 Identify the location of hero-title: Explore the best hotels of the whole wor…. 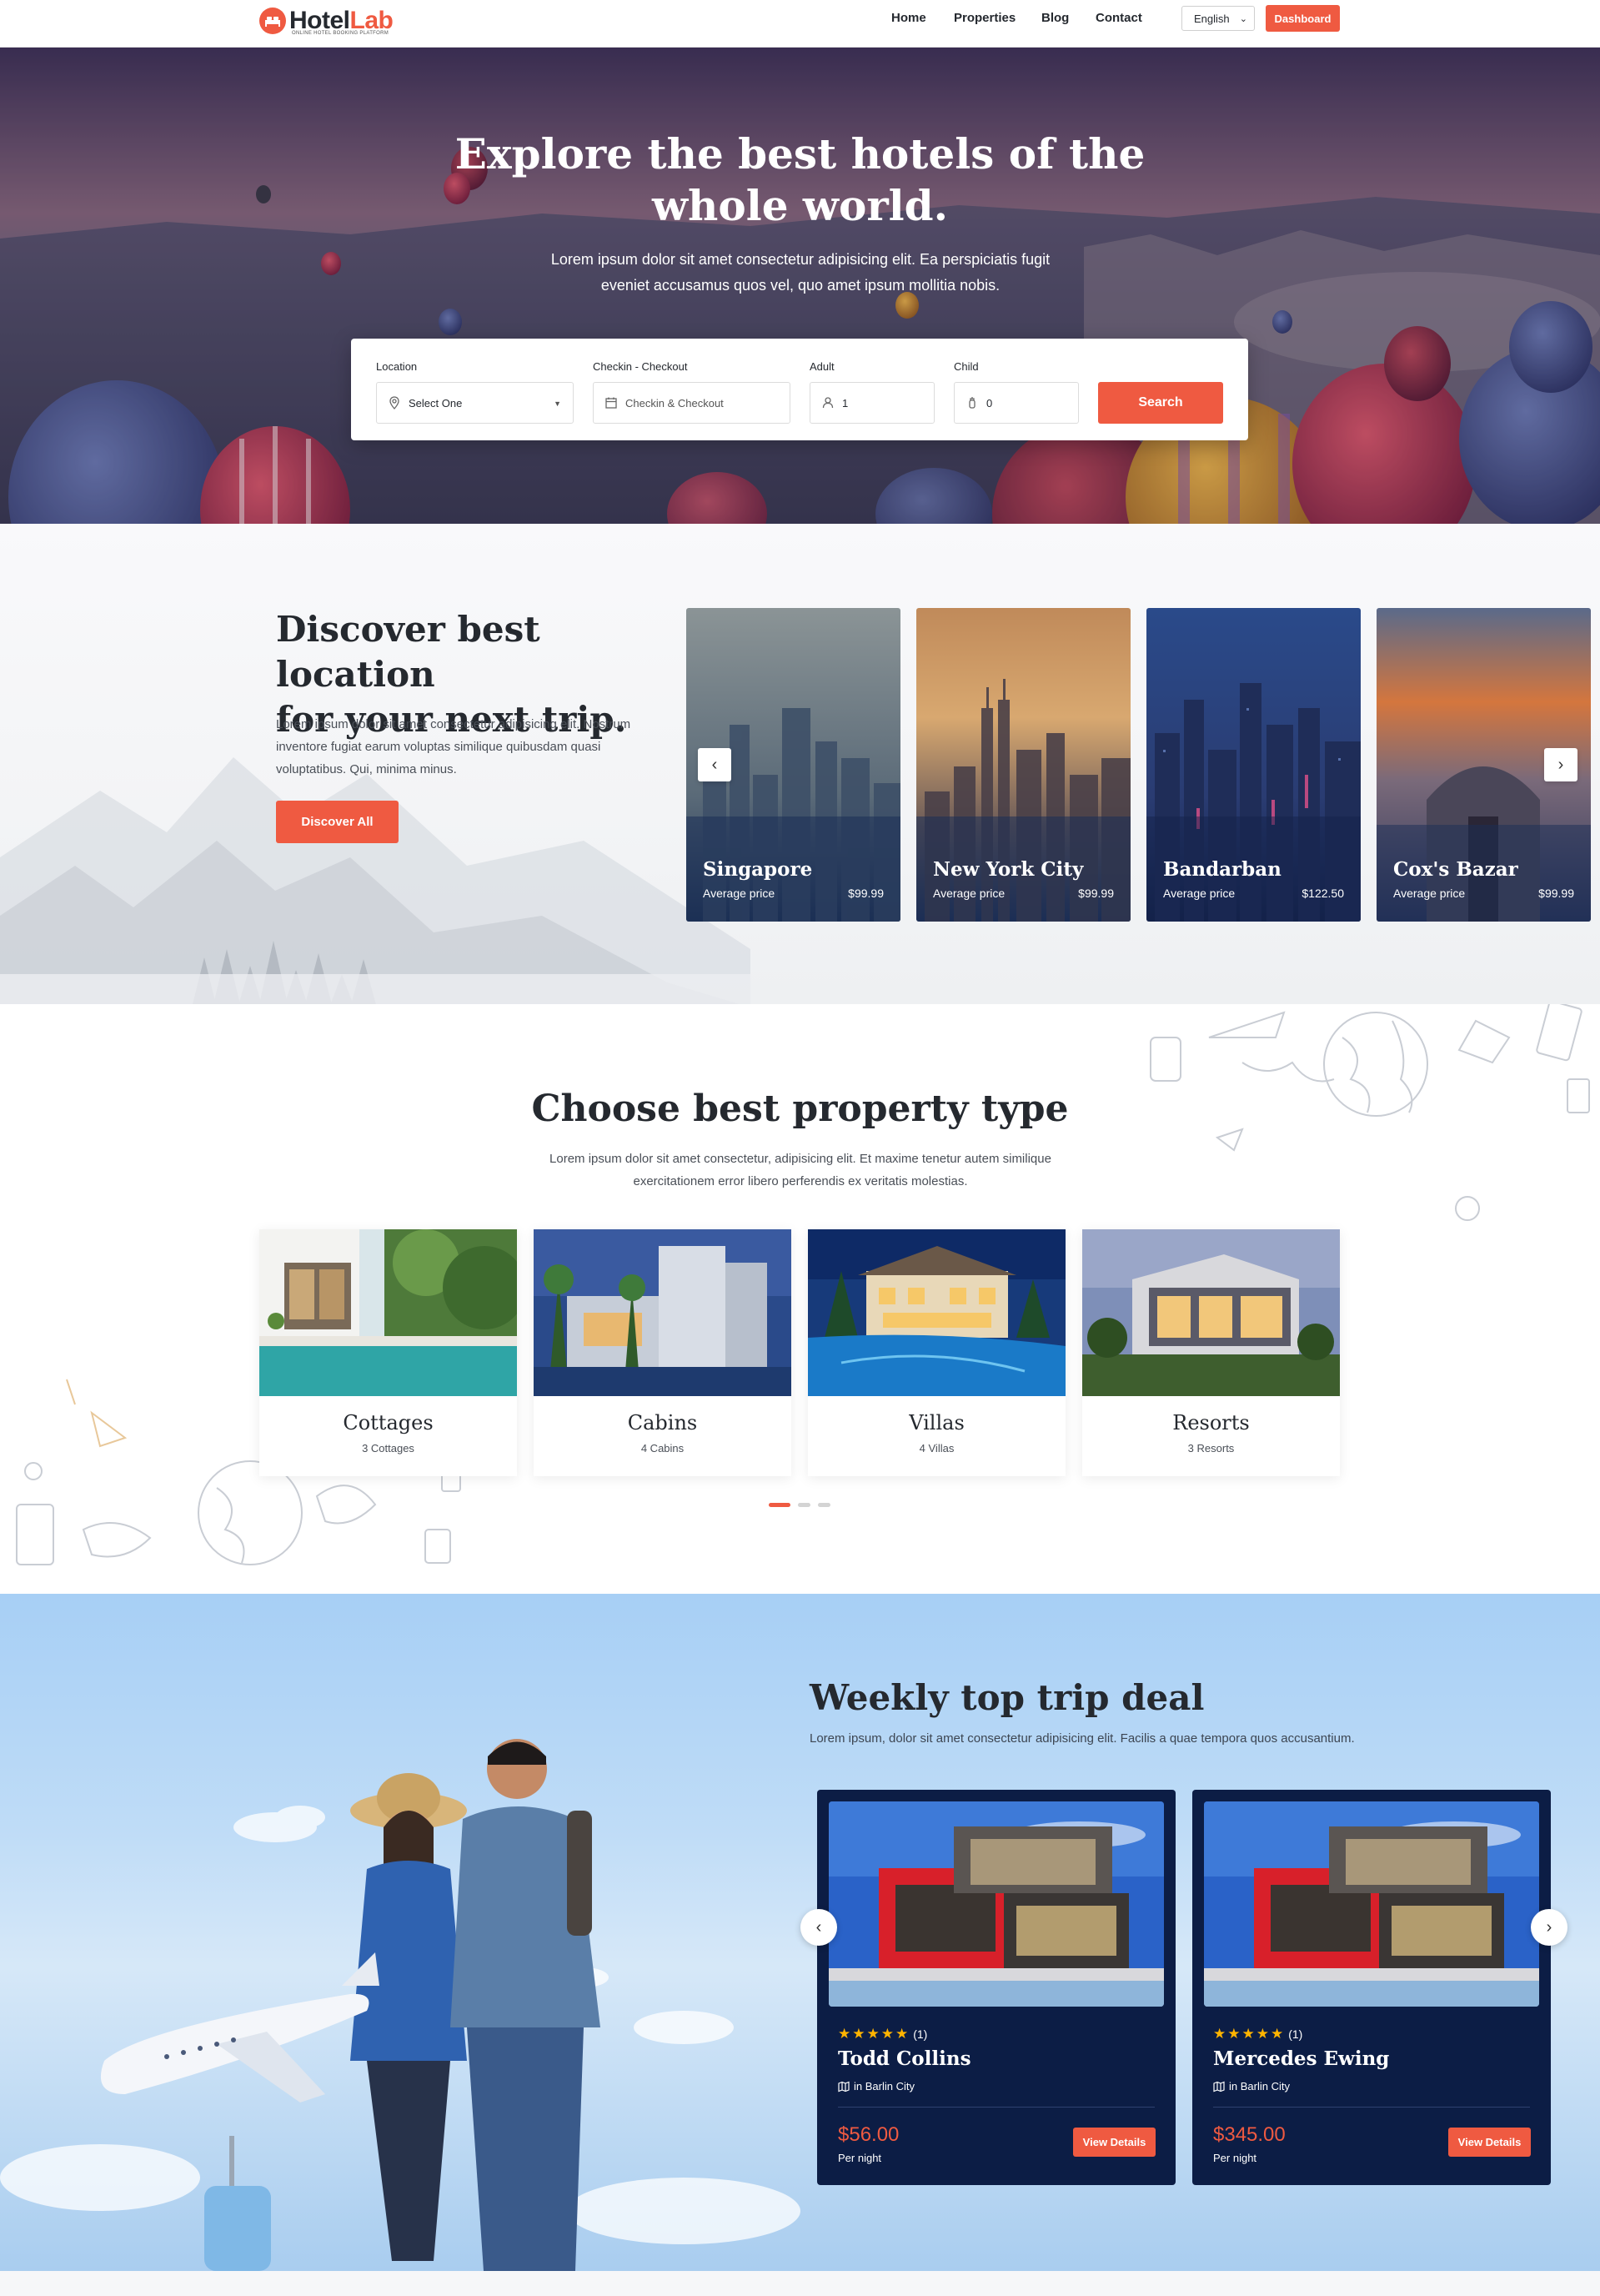
(800, 180).